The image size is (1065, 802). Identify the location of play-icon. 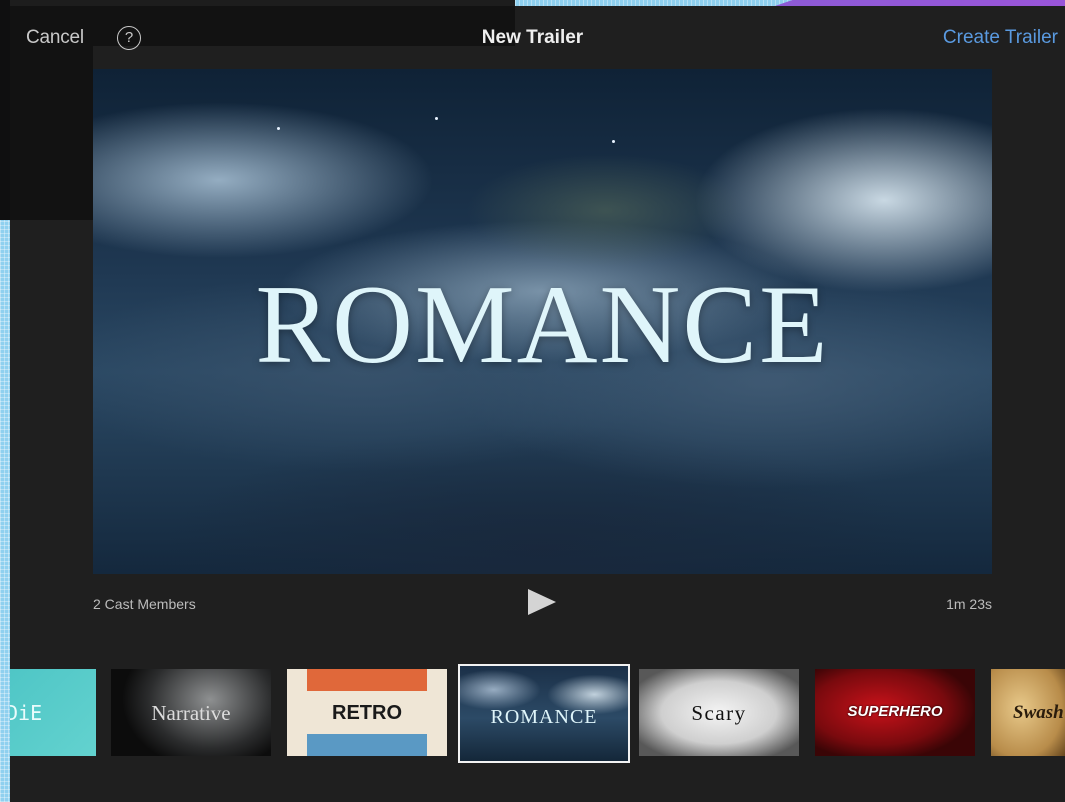
(542, 602).